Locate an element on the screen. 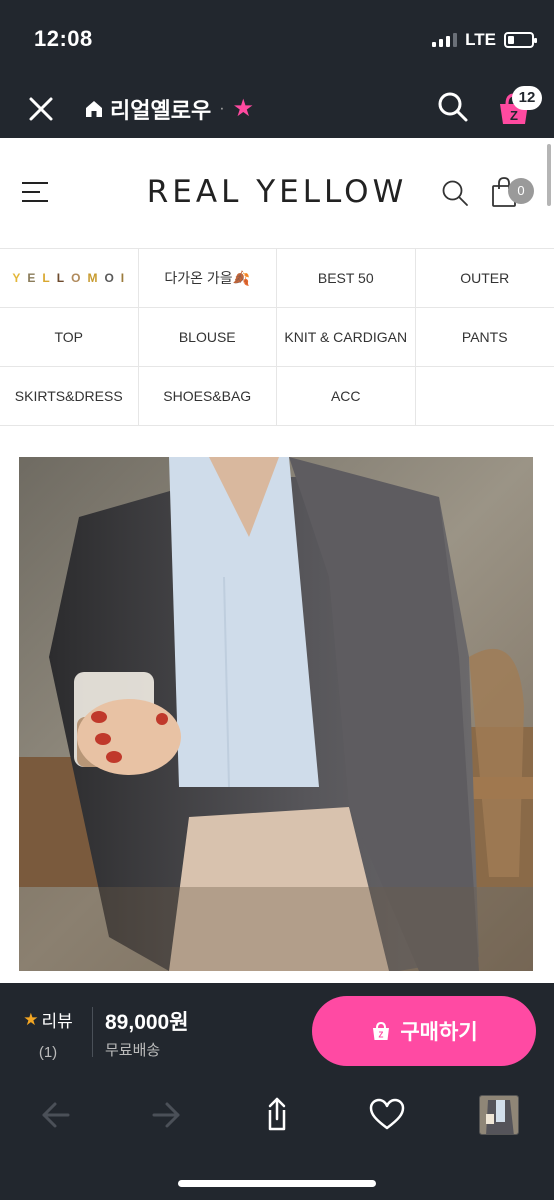 This screenshot has height=1200, width=554. status-indicators: LTE is located at coordinates (484, 40).